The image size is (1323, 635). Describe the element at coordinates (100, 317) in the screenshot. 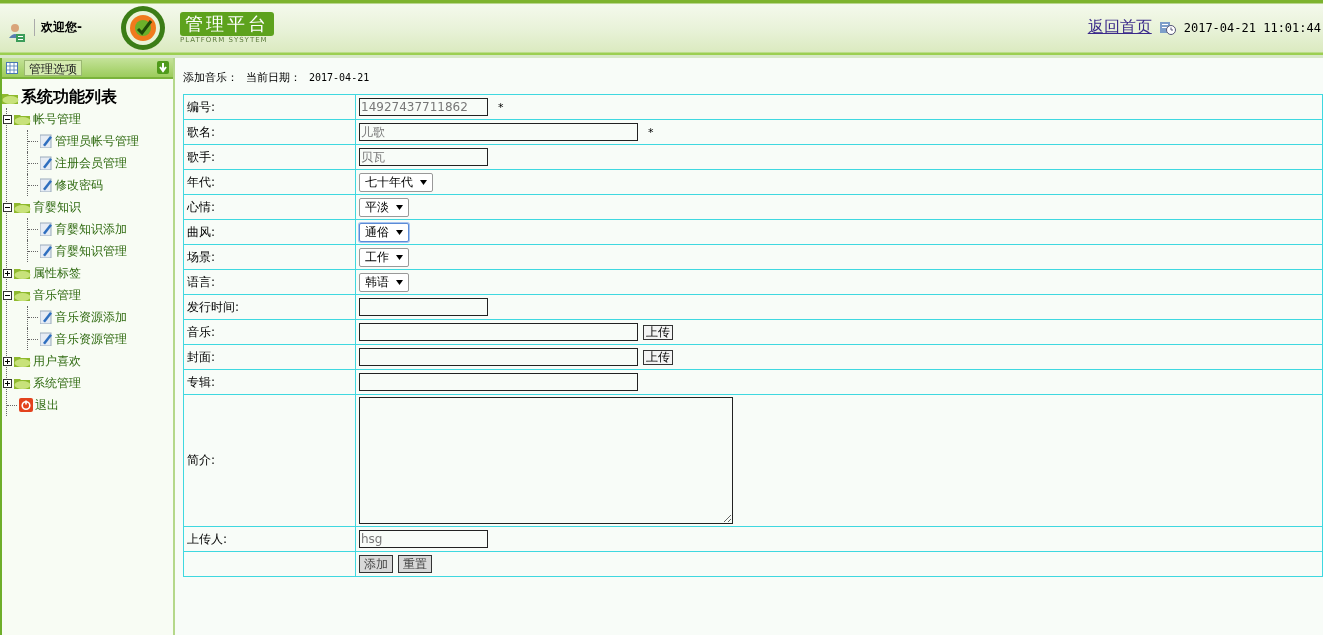

I see `tree-item: 音乐资源添加` at that location.